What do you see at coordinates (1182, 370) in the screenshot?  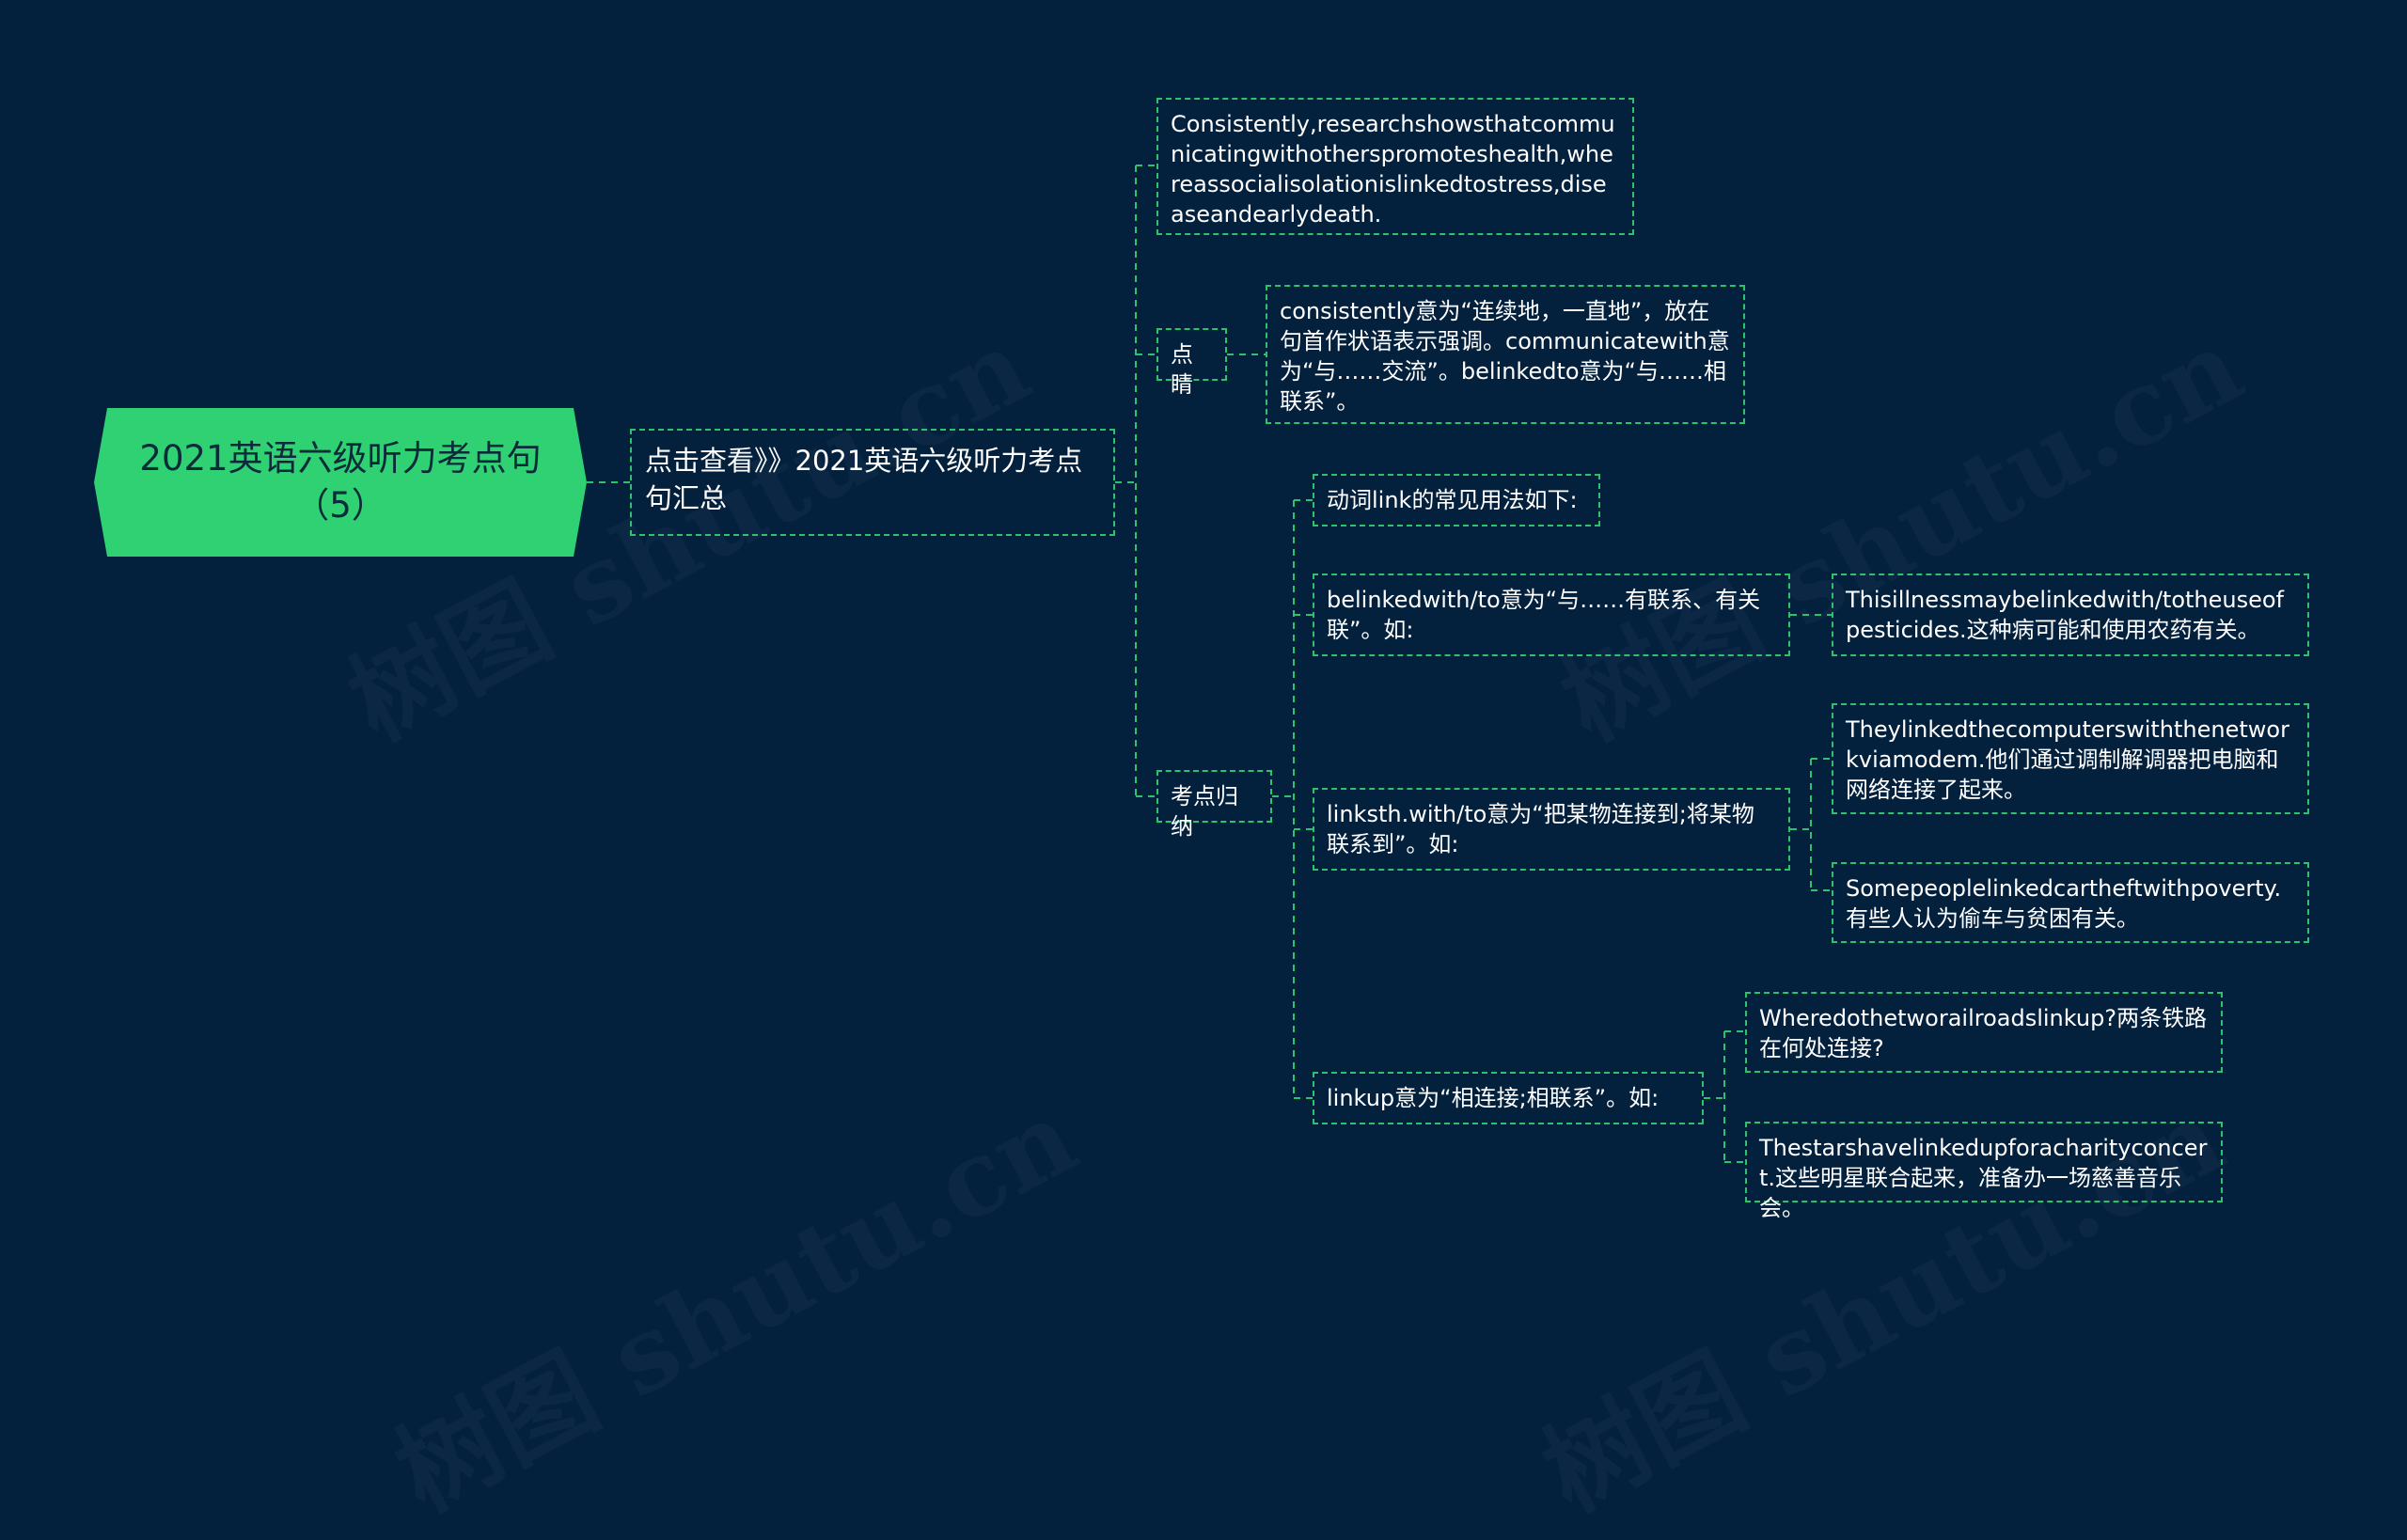 I see `dianjing-label: 点睛` at bounding box center [1182, 370].